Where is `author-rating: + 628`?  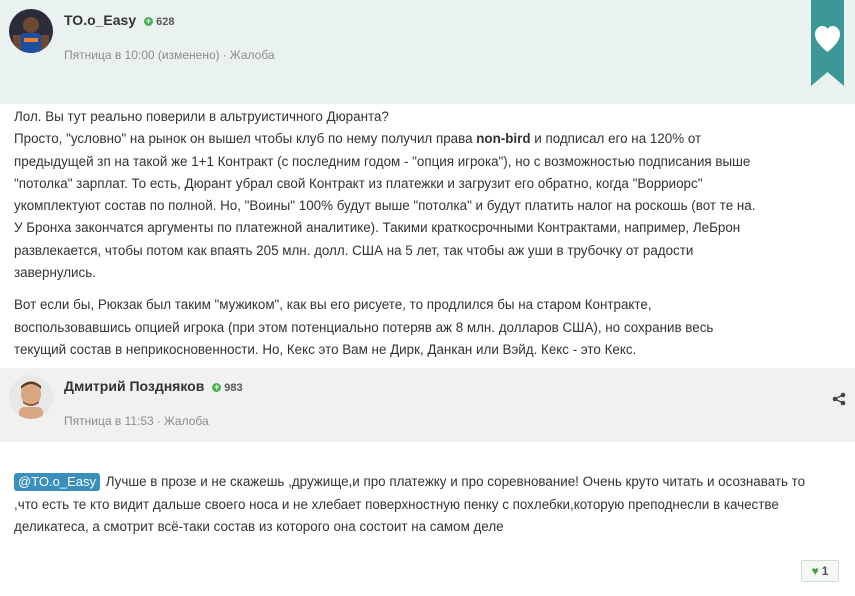
author-rating: + 628 is located at coordinates (159, 22).